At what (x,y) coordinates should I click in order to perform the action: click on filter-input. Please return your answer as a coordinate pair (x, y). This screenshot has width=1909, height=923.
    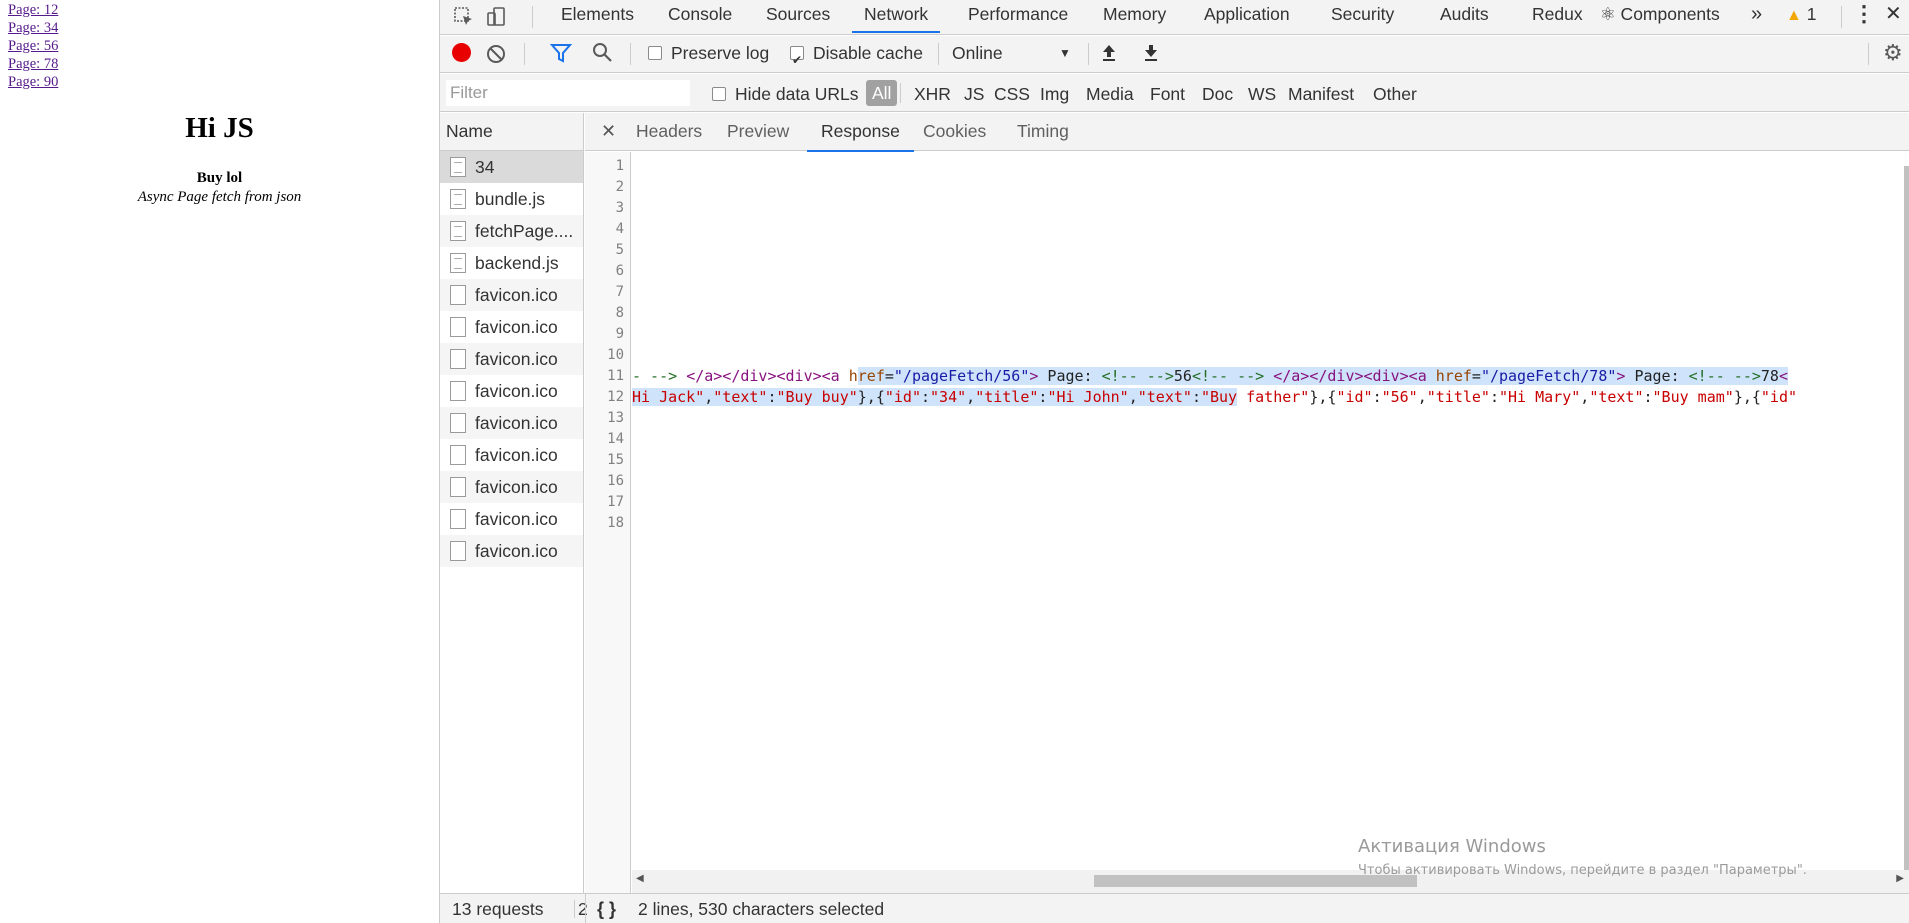
    Looking at the image, I should click on (568, 93).